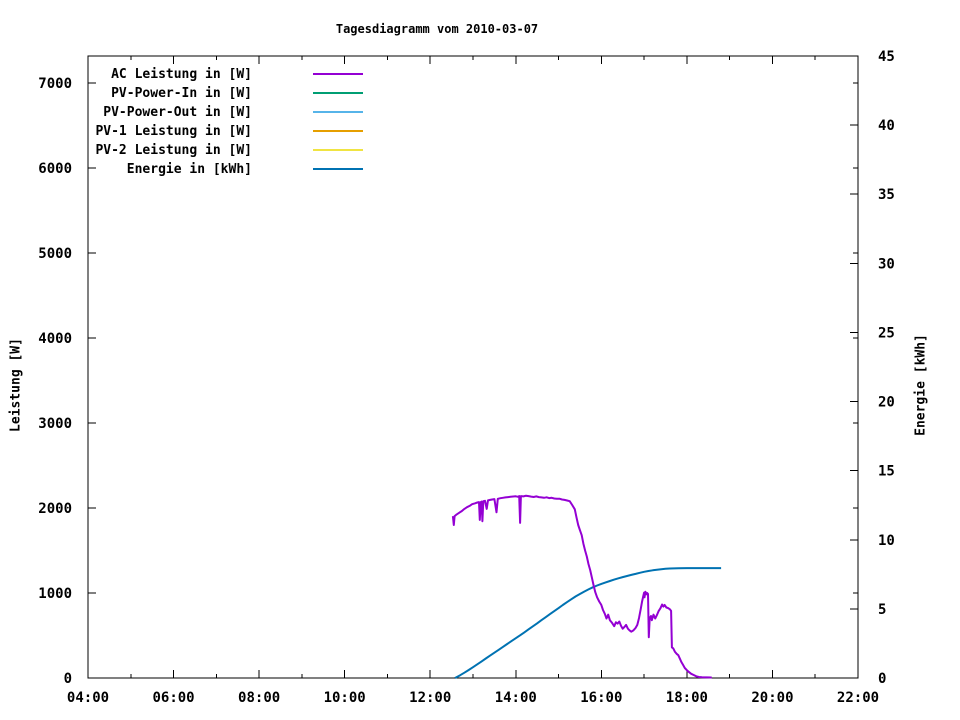 The height and width of the screenshot is (720, 960). What do you see at coordinates (886, 541) in the screenshot?
I see `y-right-tick-label: 10` at bounding box center [886, 541].